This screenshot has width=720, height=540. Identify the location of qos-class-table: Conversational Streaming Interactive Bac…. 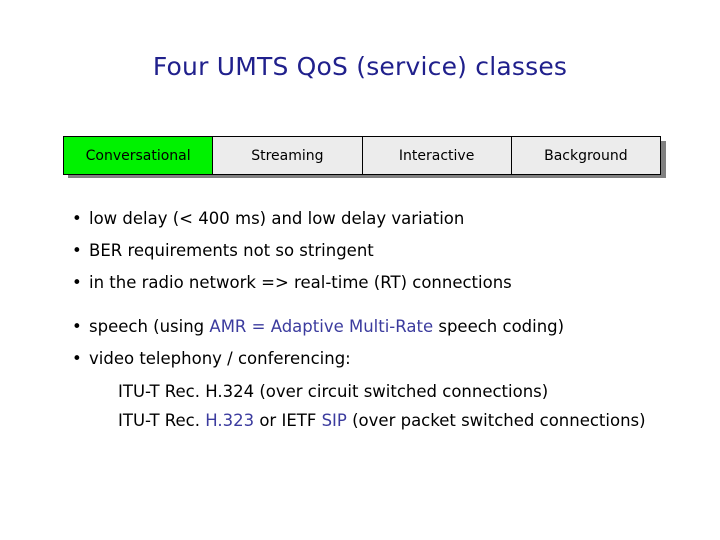
(364, 157).